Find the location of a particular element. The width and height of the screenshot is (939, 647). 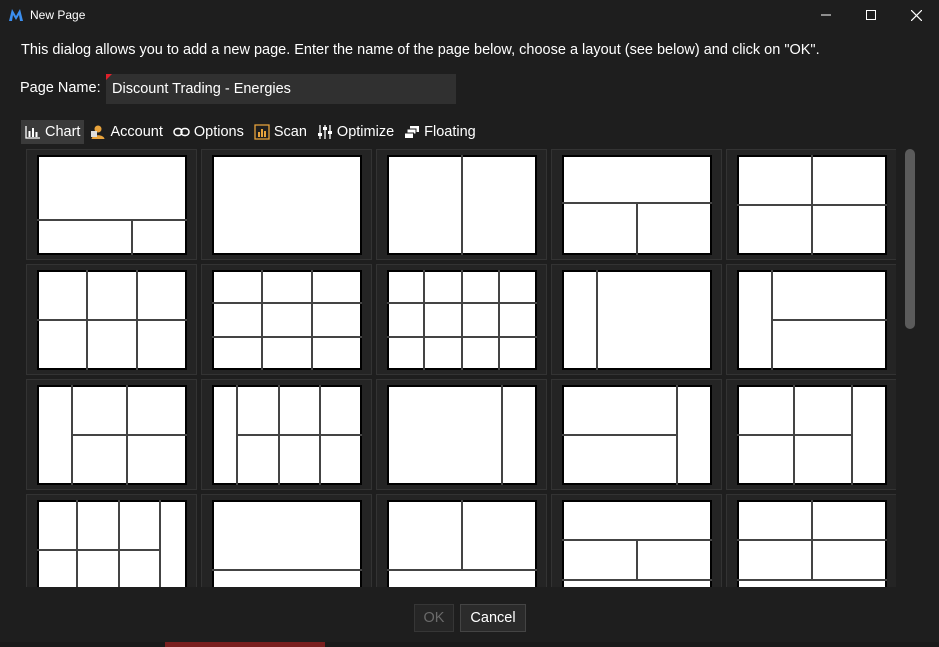

tab-optimize: Optimize is located at coordinates (355, 132).